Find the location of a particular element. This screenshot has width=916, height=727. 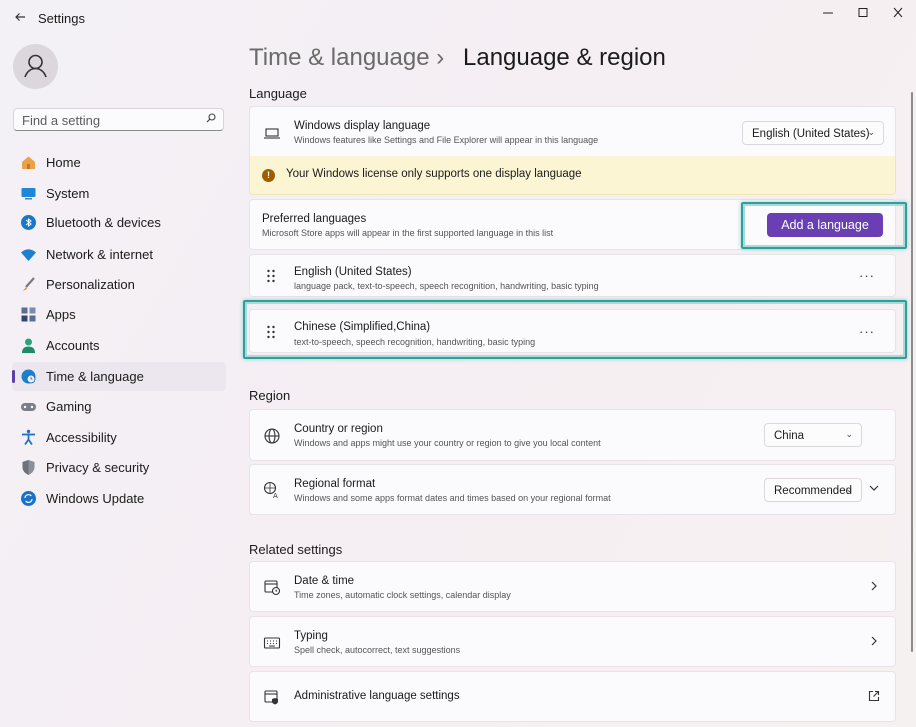

sidebar-item-network: Network & internet is located at coordinates (119, 254).